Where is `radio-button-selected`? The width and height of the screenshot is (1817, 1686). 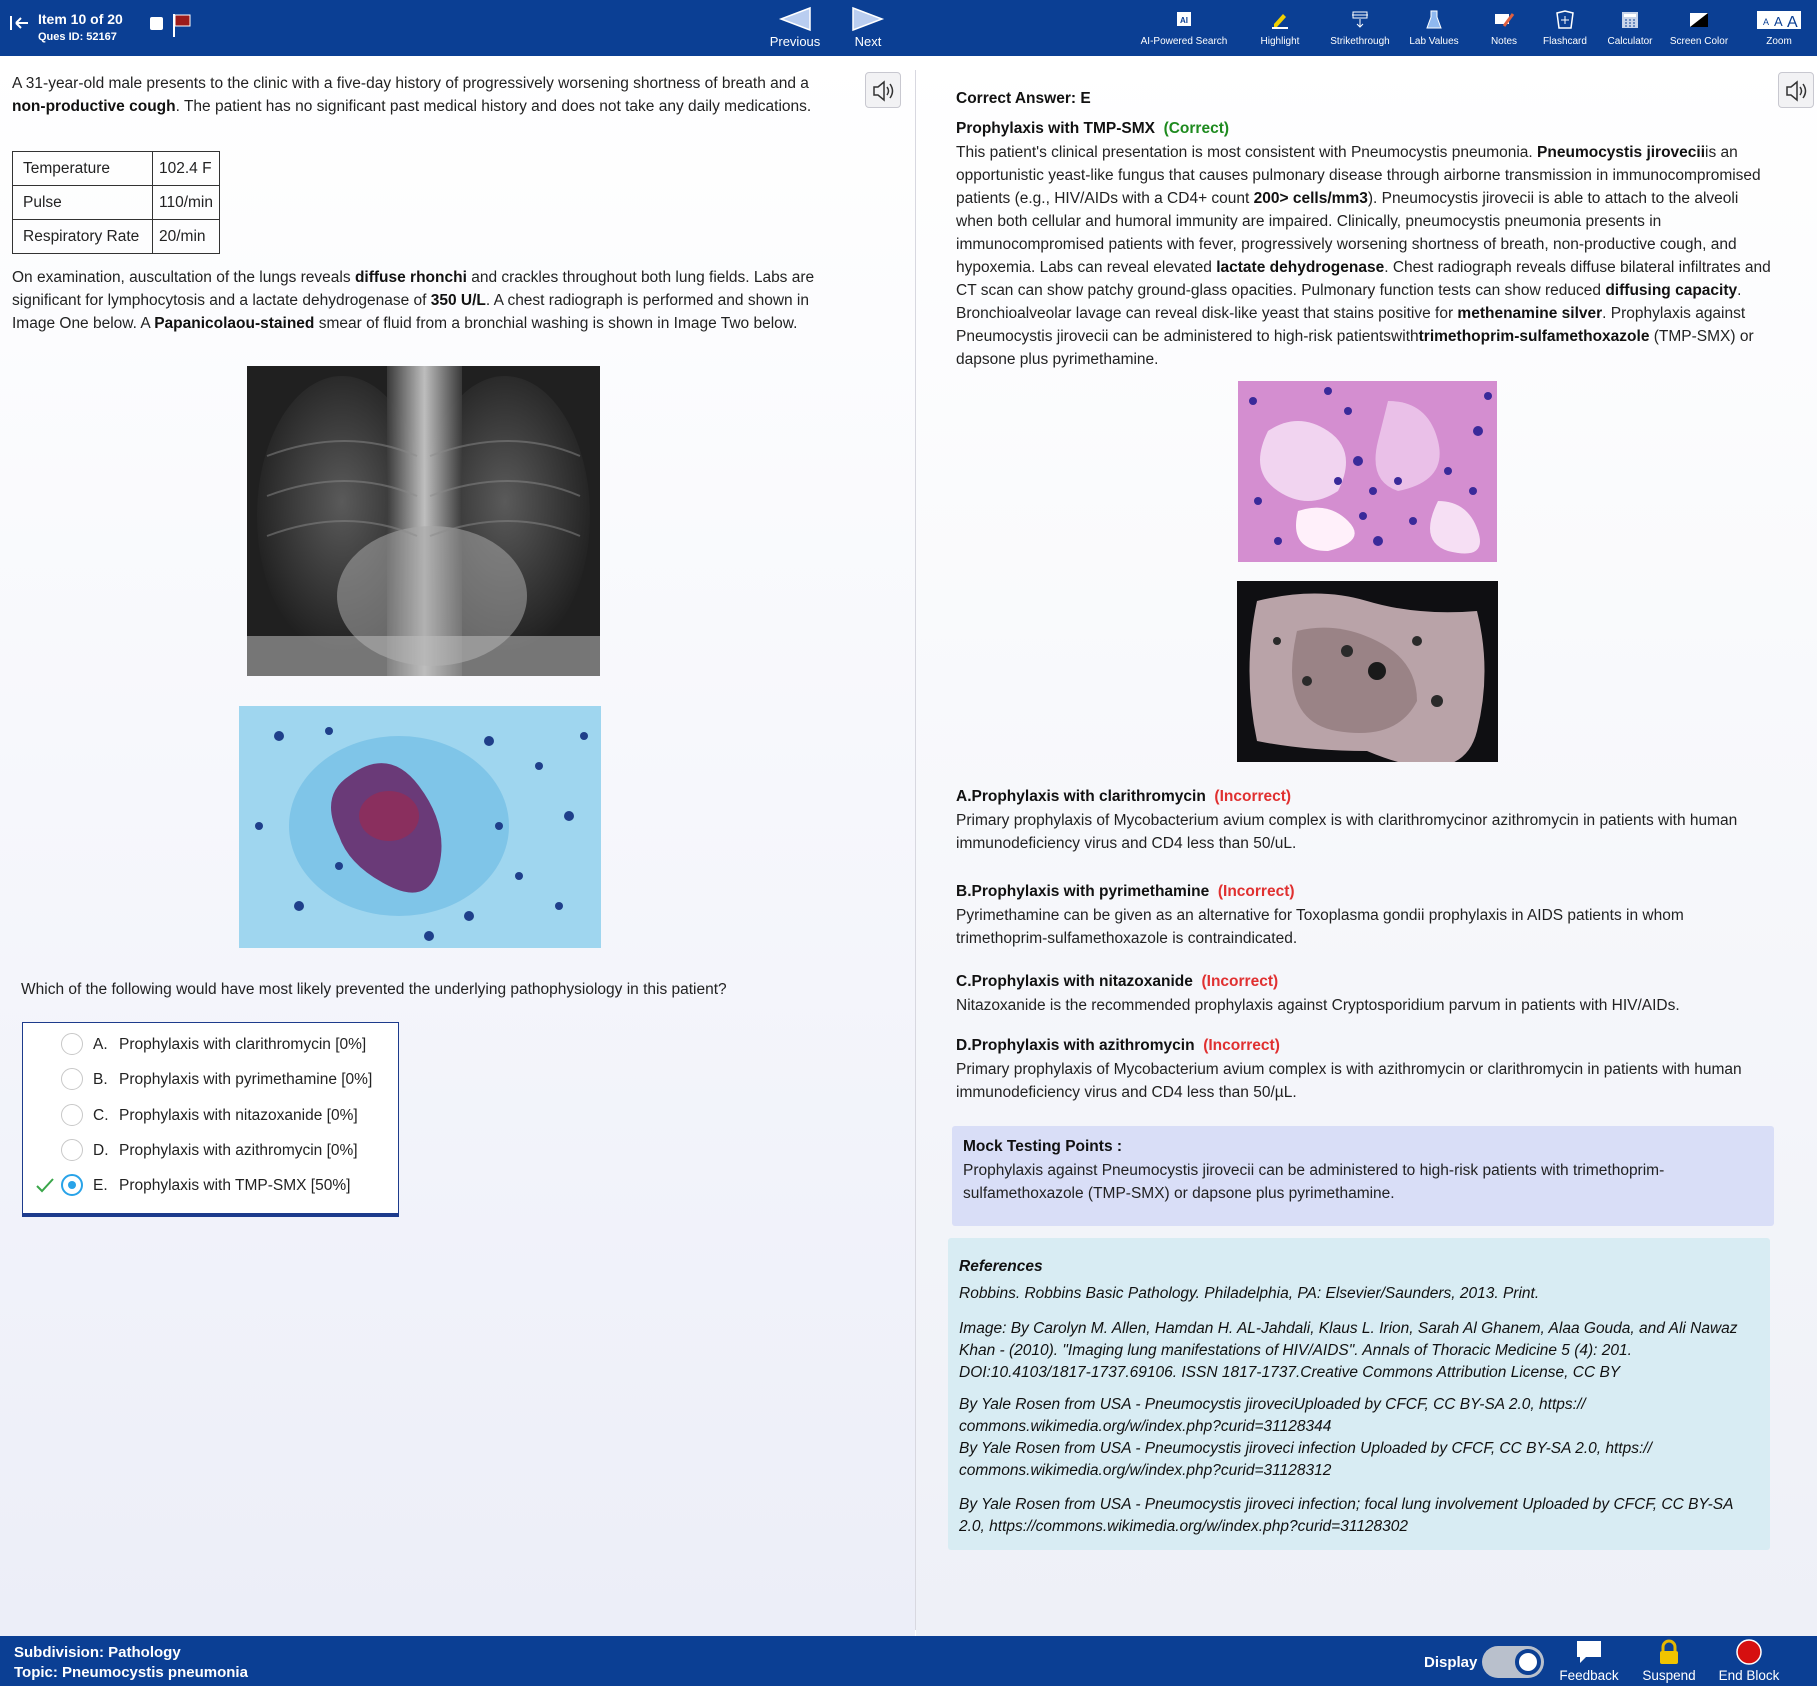 radio-button-selected is located at coordinates (72, 1185).